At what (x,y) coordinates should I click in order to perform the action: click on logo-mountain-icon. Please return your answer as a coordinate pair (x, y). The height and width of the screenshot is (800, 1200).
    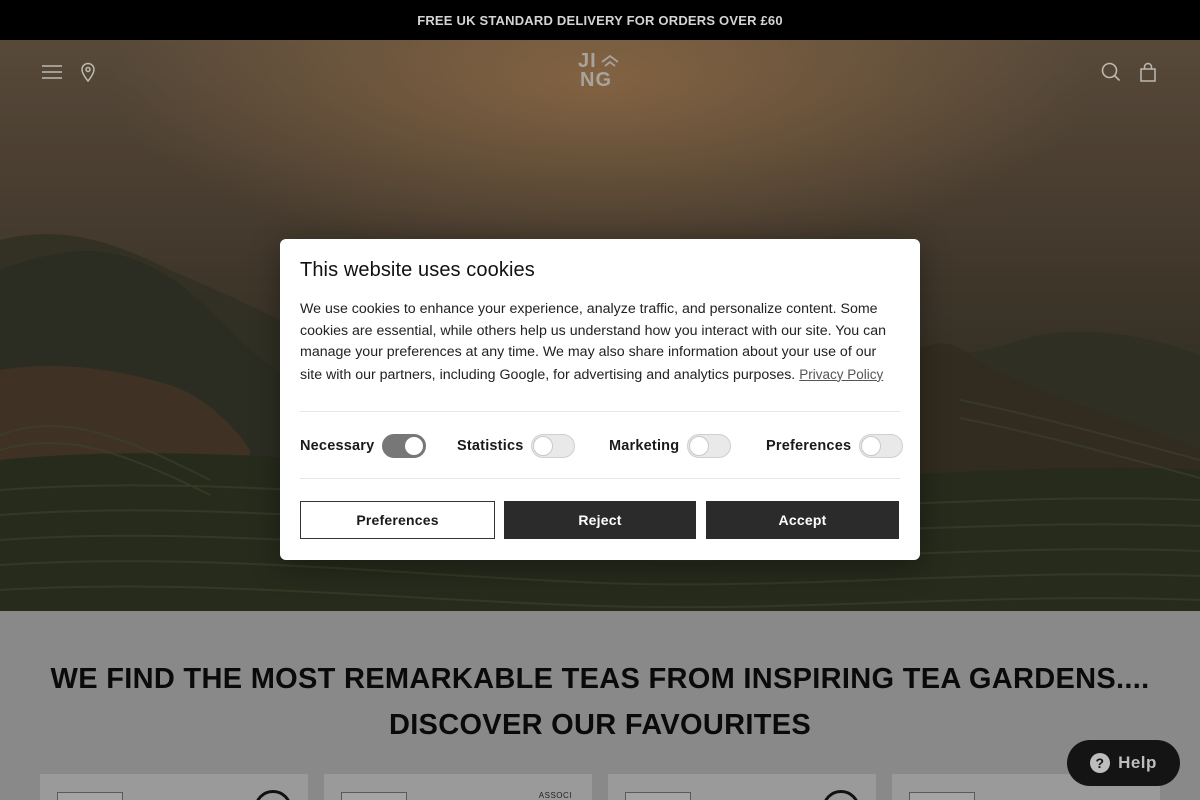
    Looking at the image, I should click on (610, 61).